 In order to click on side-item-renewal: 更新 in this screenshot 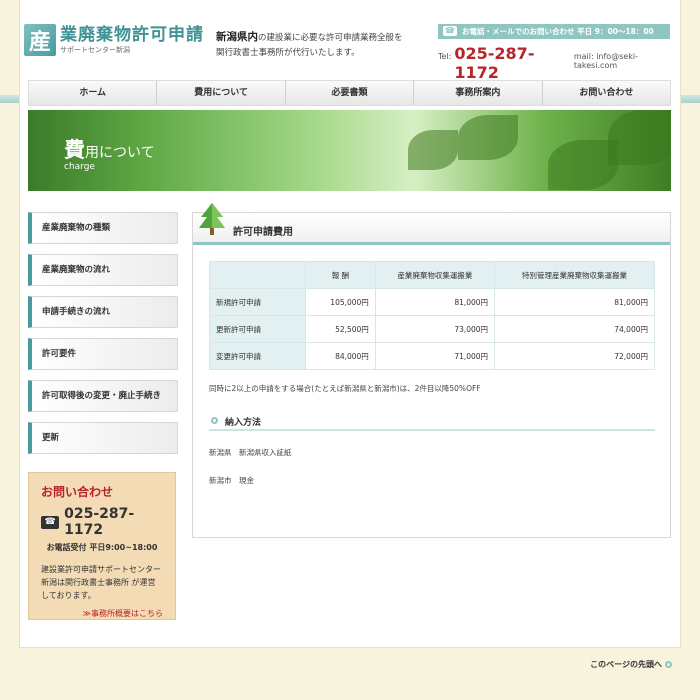, I will do `click(103, 438)`.